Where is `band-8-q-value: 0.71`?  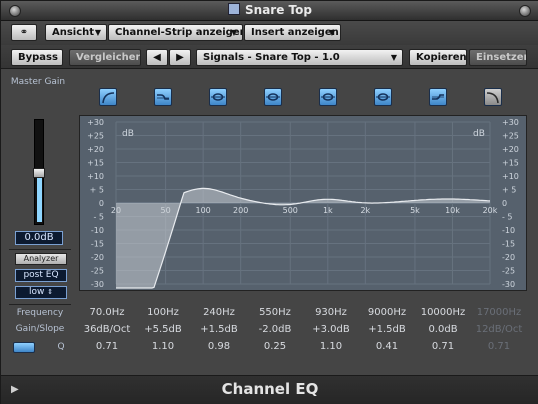 band-8-q-value: 0.71 is located at coordinates (499, 346).